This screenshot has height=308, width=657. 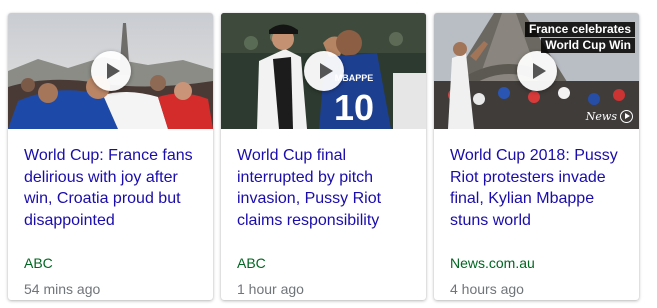 I want to click on video-thumbnail: France celebrates World Cup Win News, so click(x=536, y=71).